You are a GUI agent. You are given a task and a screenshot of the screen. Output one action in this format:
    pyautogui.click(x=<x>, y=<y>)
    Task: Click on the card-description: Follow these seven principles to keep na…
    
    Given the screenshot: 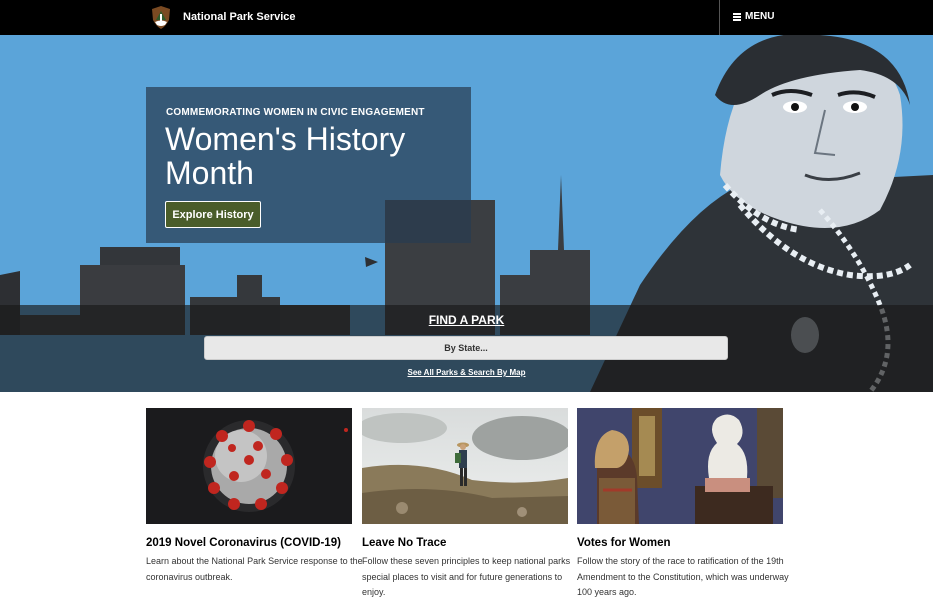 What is the action you would take?
    pyautogui.click(x=466, y=576)
    